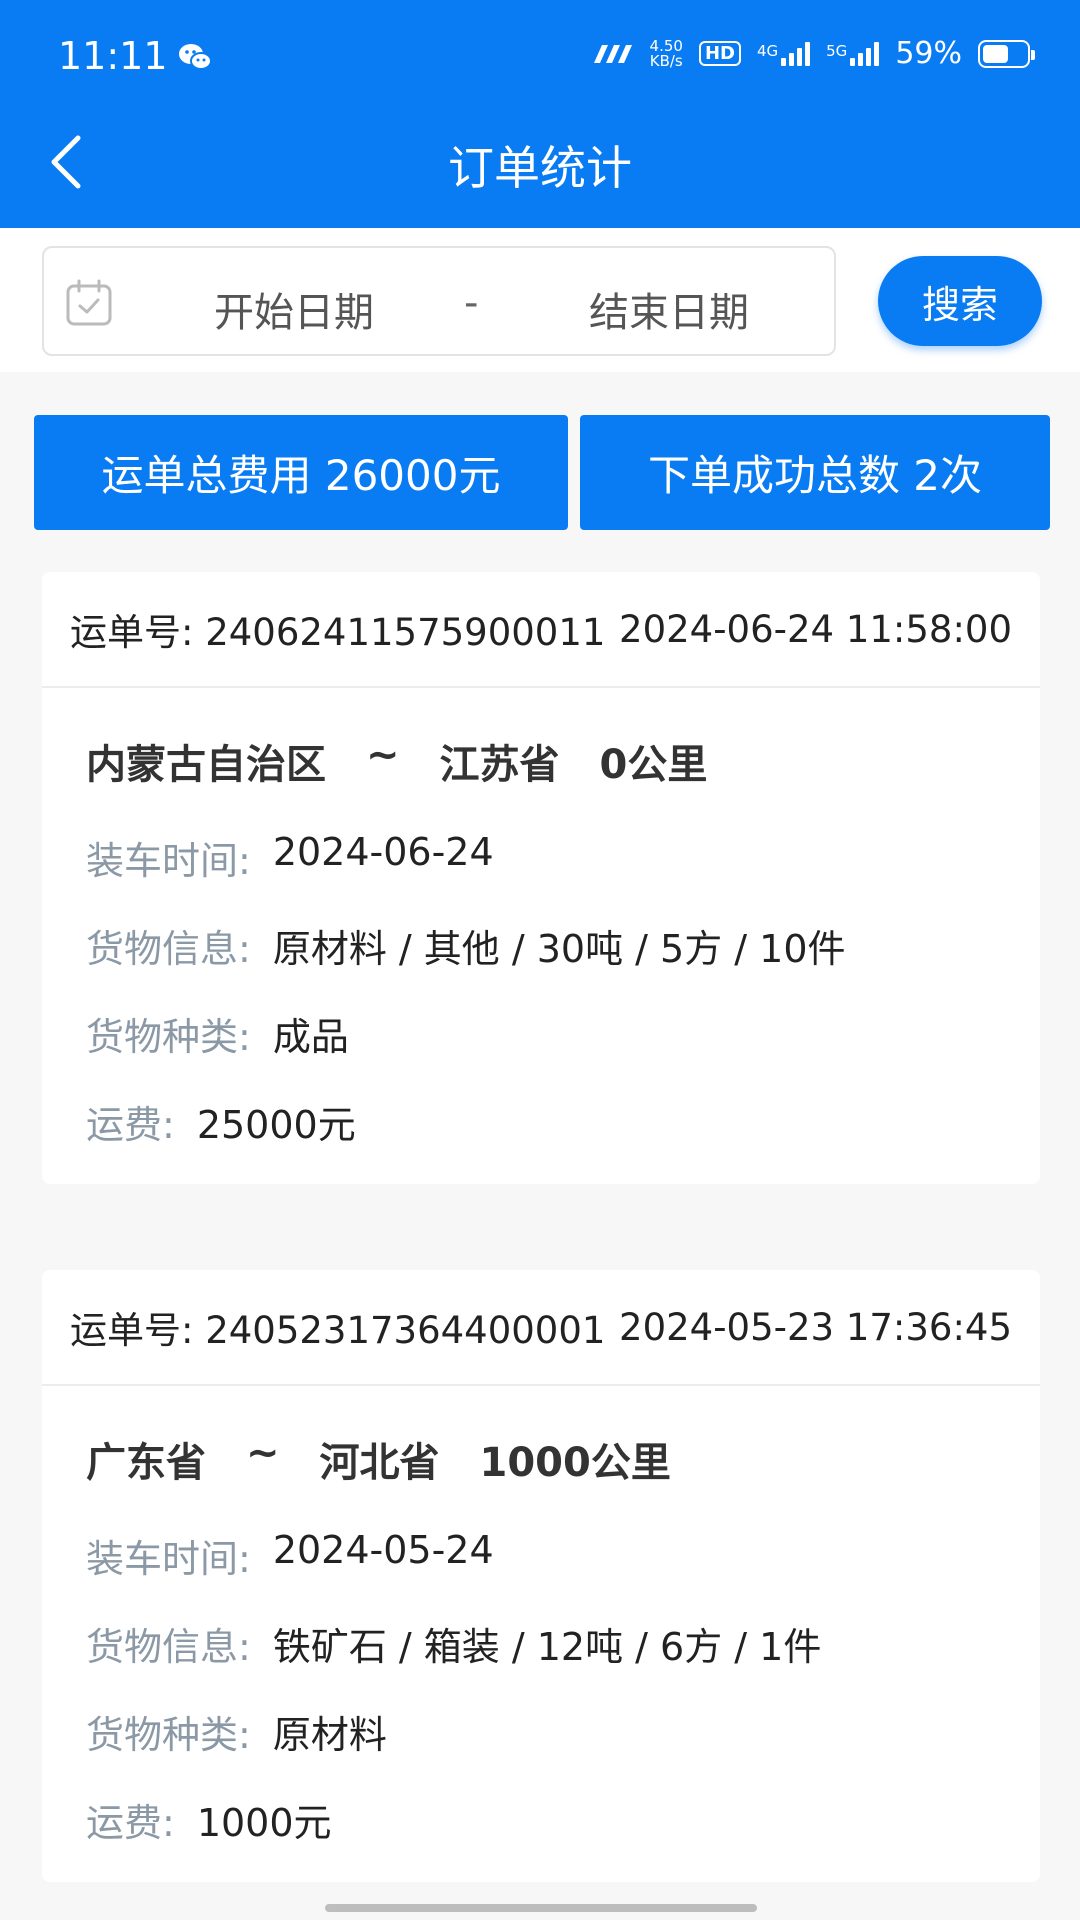 The image size is (1080, 1920). What do you see at coordinates (540, 114) in the screenshot?
I see `app-header: 11:11 4.50 KB/s HD 4G 5G 59% 订单统计` at bounding box center [540, 114].